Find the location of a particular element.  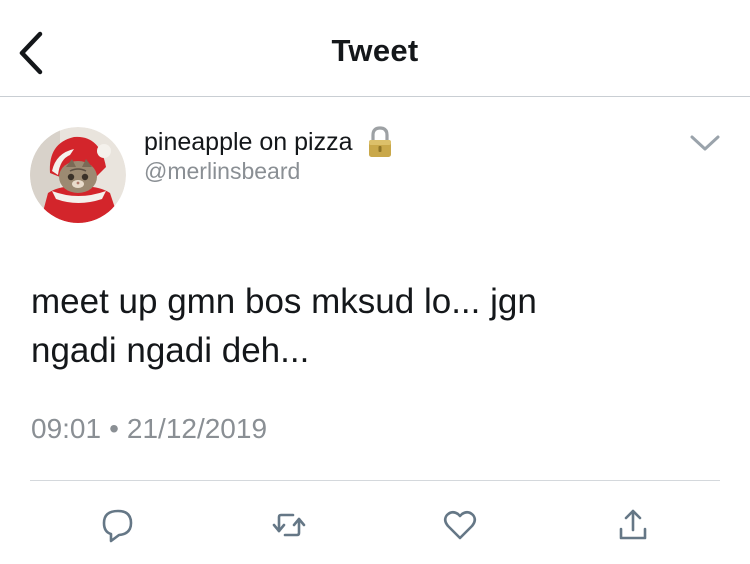

author-name-row: pineapple on pizza is located at coordinates (269, 142).